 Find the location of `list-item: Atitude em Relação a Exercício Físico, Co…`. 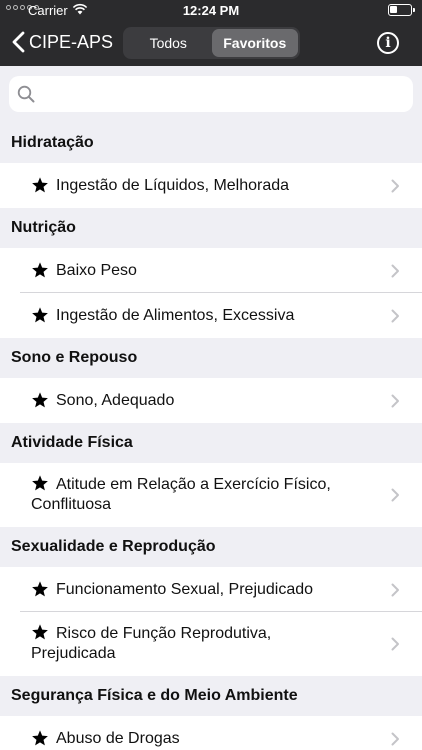

list-item: Atitude em Relação a Exercício Físico, Co… is located at coordinates (211, 495).